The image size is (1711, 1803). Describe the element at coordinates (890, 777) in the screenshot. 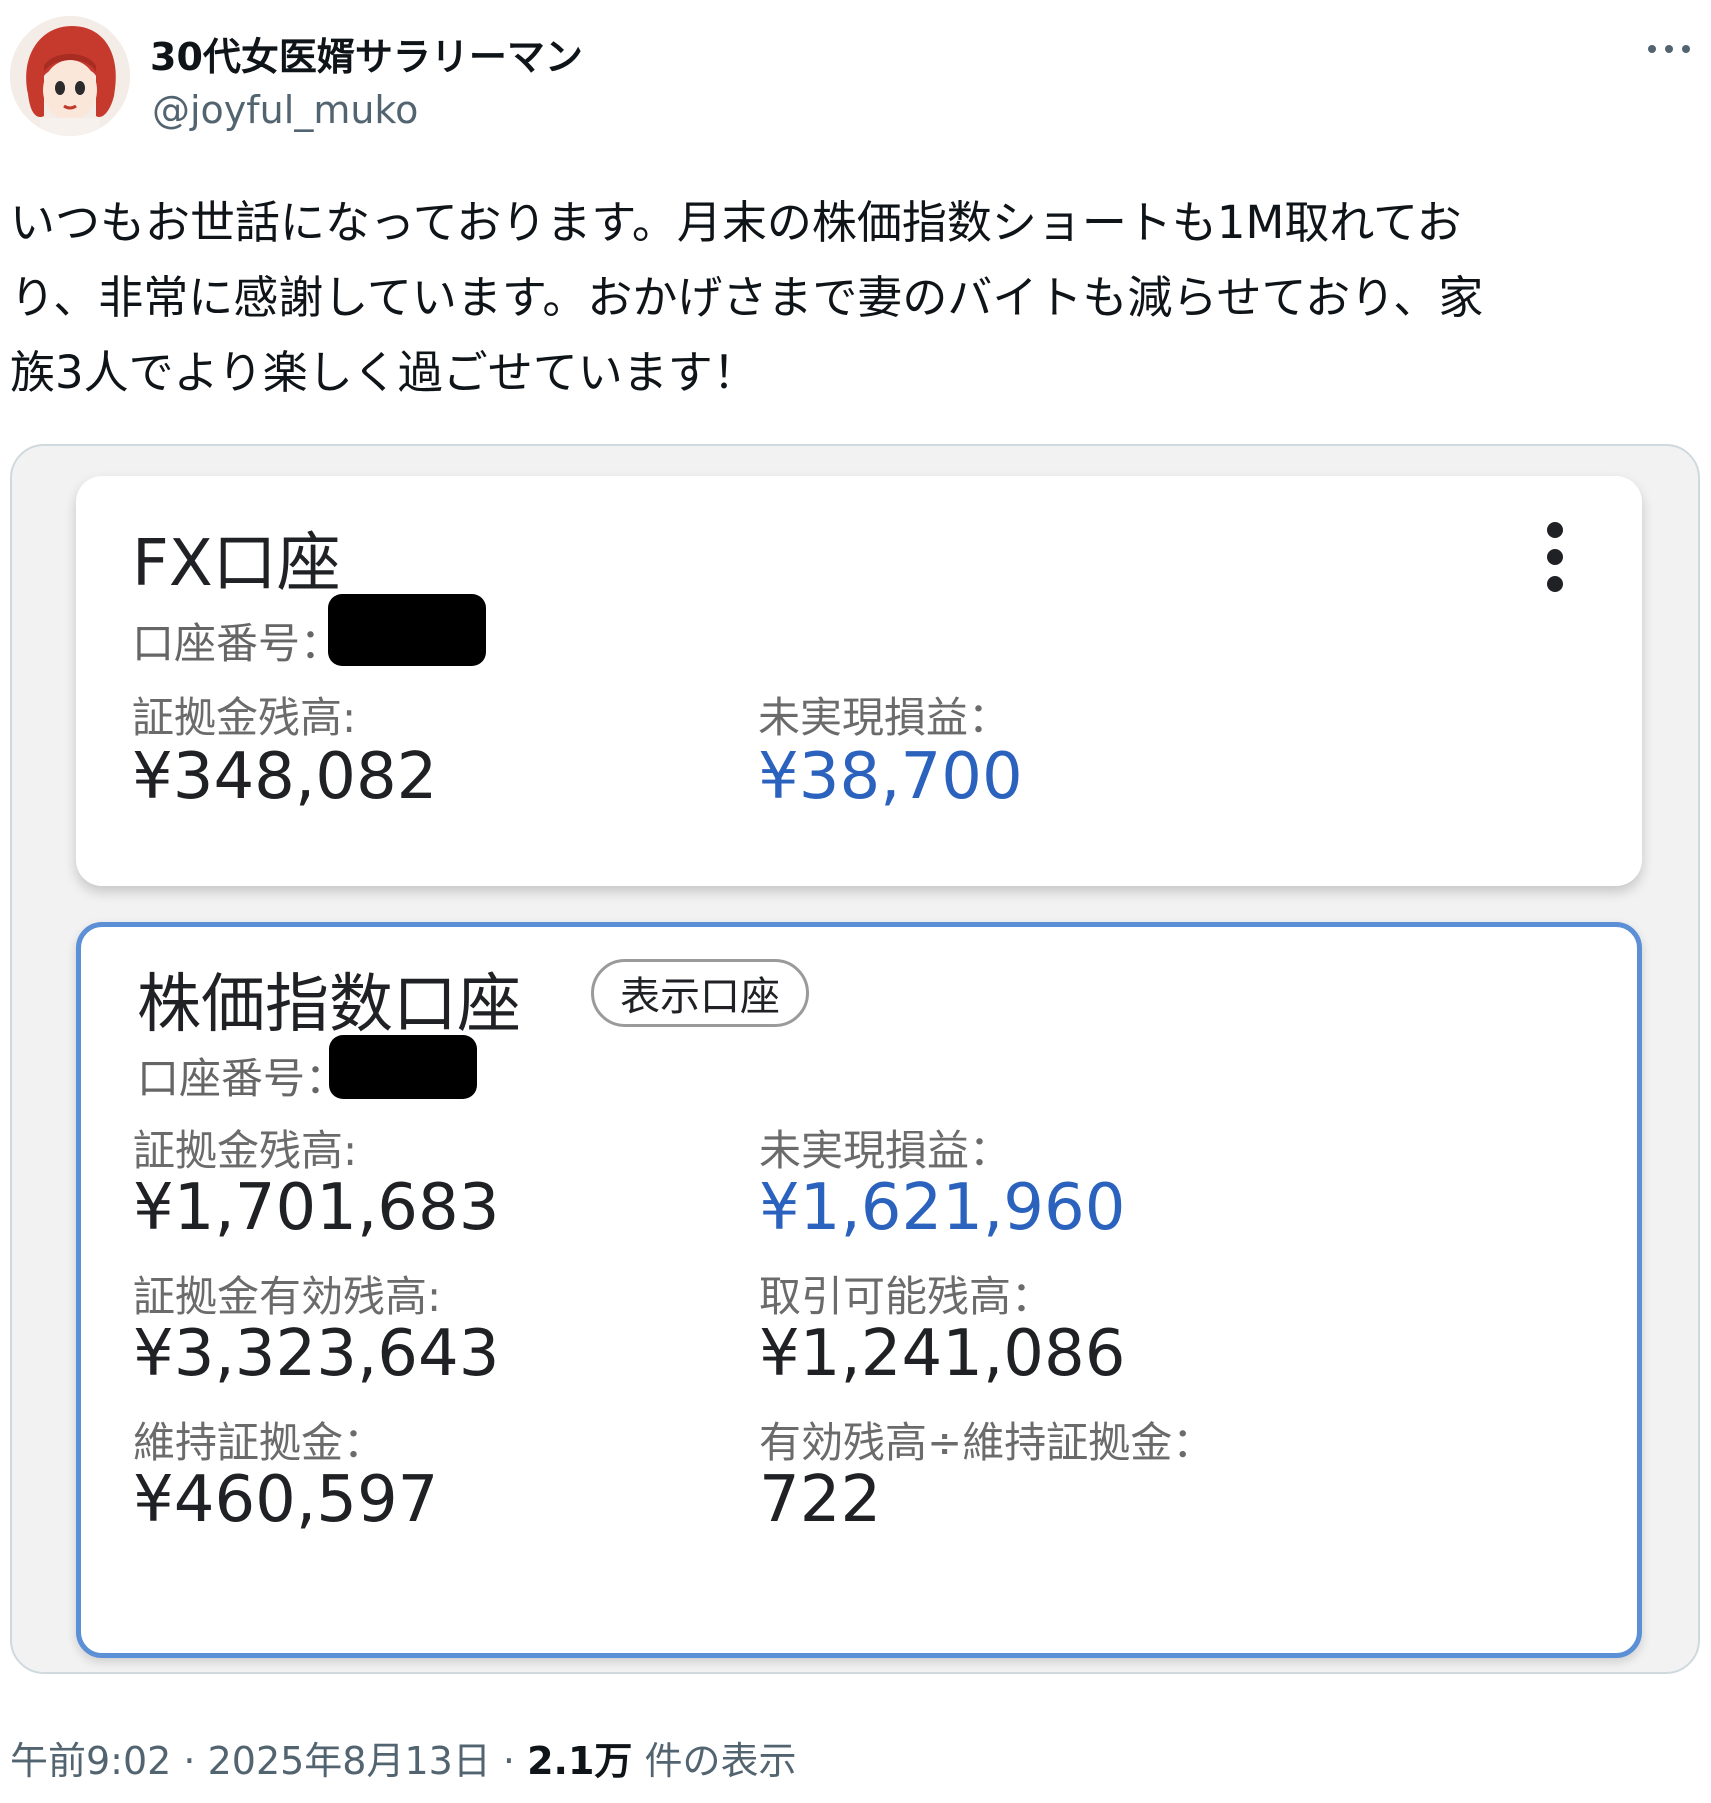

I see `unrealized-pl-value: ¥38,700` at that location.